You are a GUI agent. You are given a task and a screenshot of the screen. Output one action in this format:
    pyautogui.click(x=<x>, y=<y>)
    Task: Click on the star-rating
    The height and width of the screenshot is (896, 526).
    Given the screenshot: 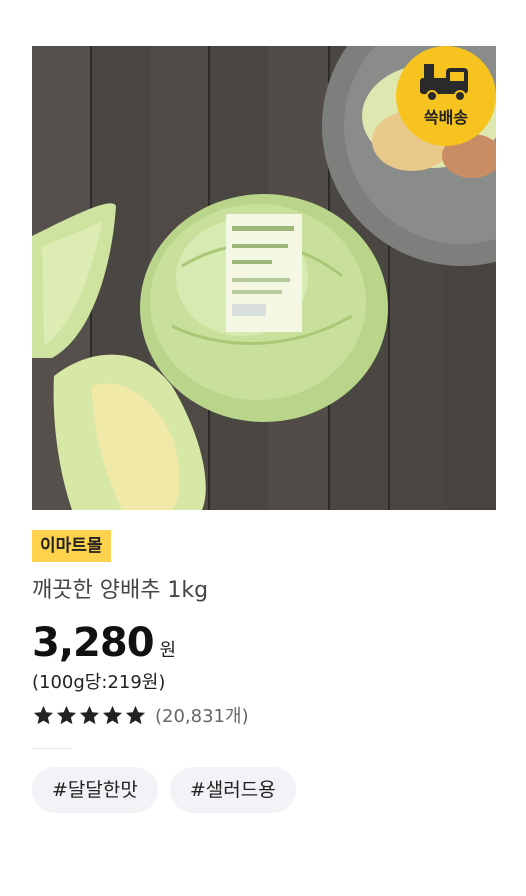 What is the action you would take?
    pyautogui.click(x=89, y=715)
    